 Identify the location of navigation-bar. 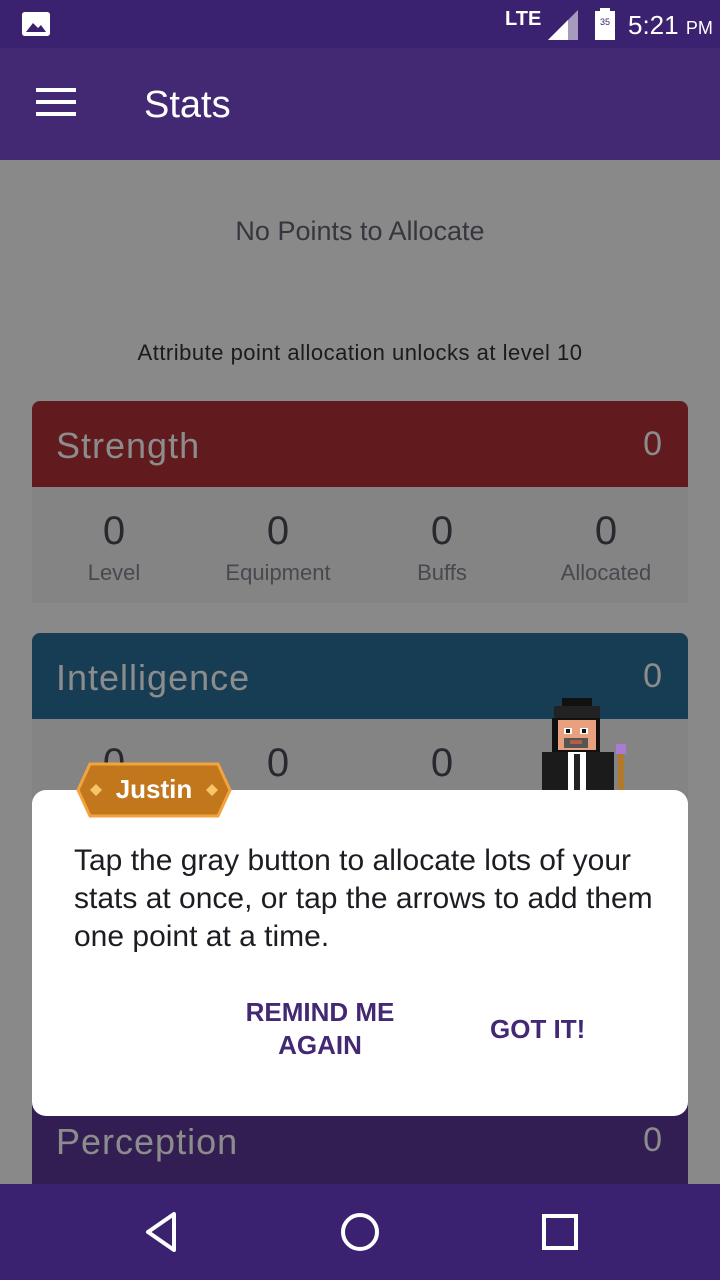
(360, 1232).